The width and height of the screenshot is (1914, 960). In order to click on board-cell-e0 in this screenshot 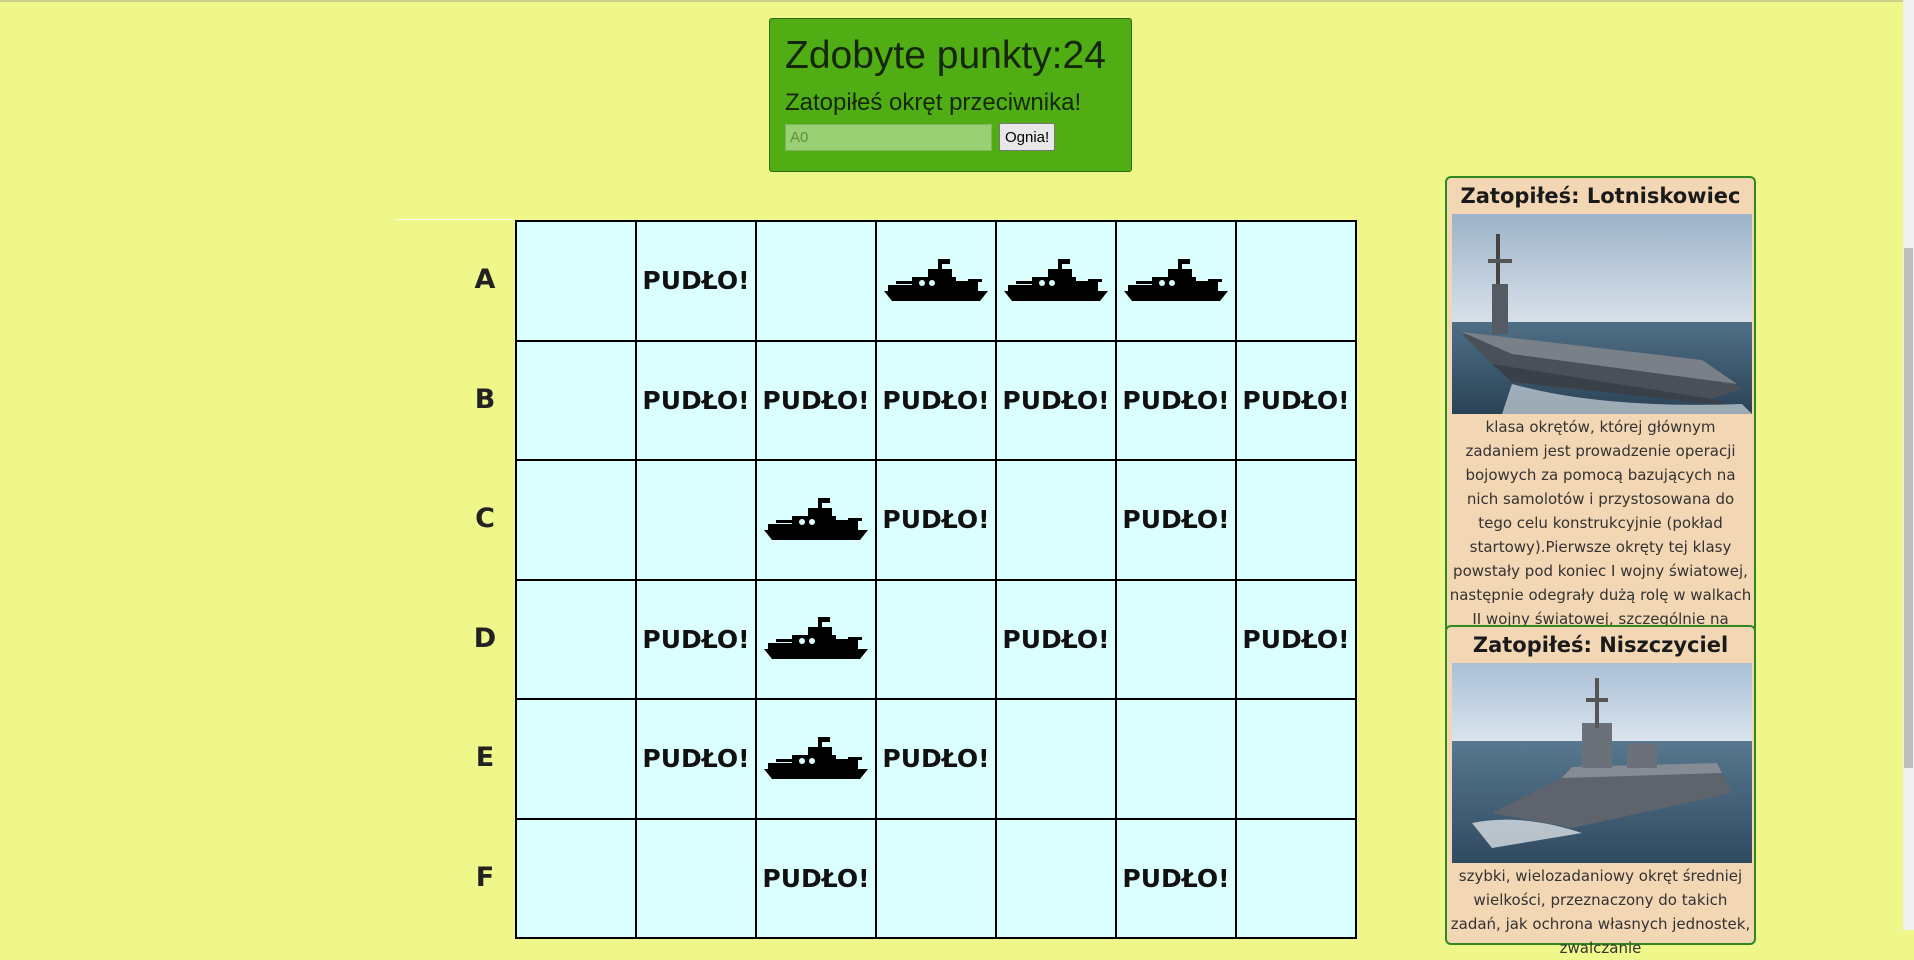, I will do `click(577, 760)`.